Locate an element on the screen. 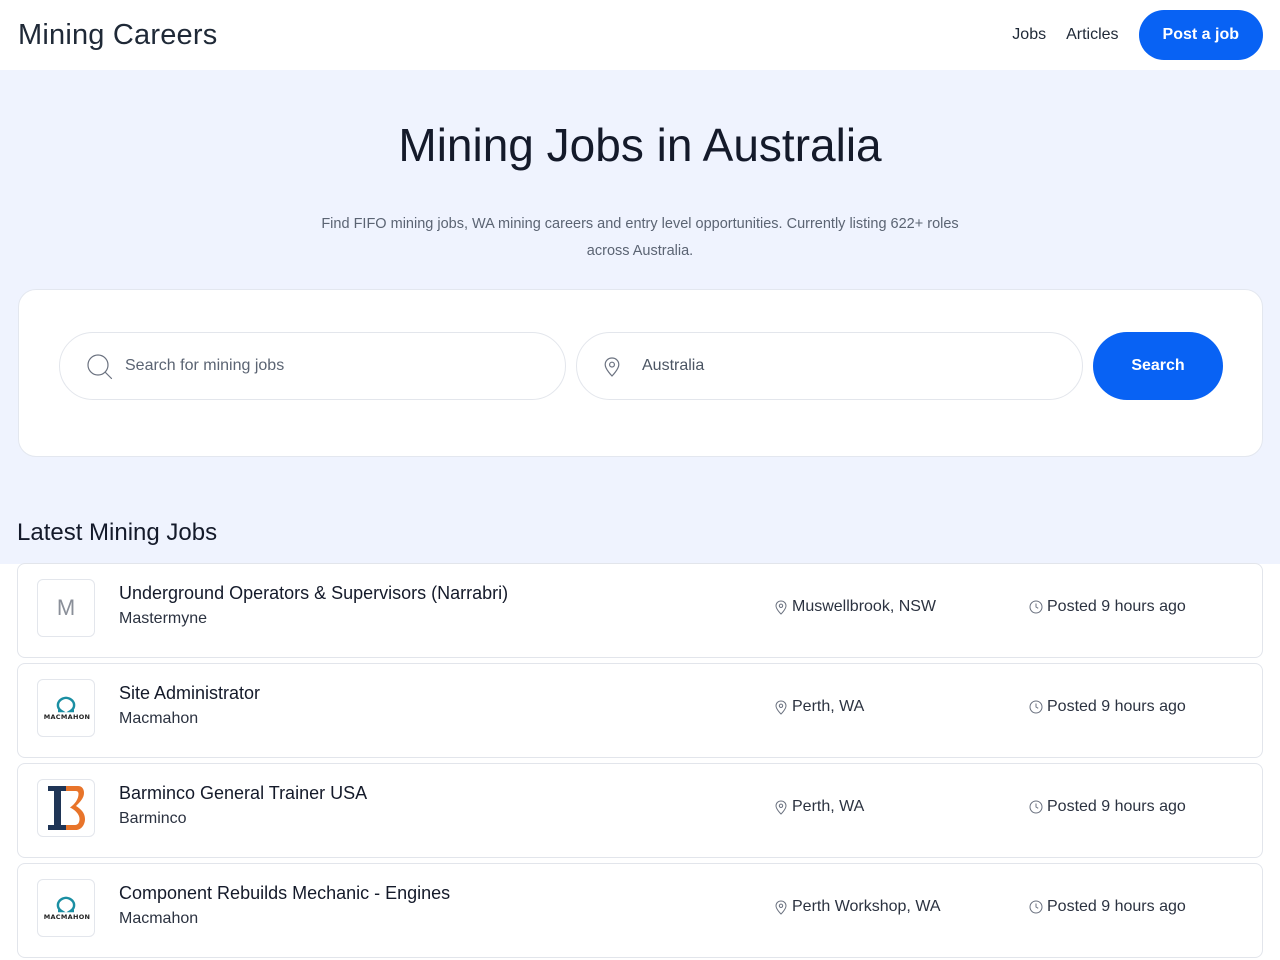 The width and height of the screenshot is (1280, 960). company-logo is located at coordinates (66, 808).